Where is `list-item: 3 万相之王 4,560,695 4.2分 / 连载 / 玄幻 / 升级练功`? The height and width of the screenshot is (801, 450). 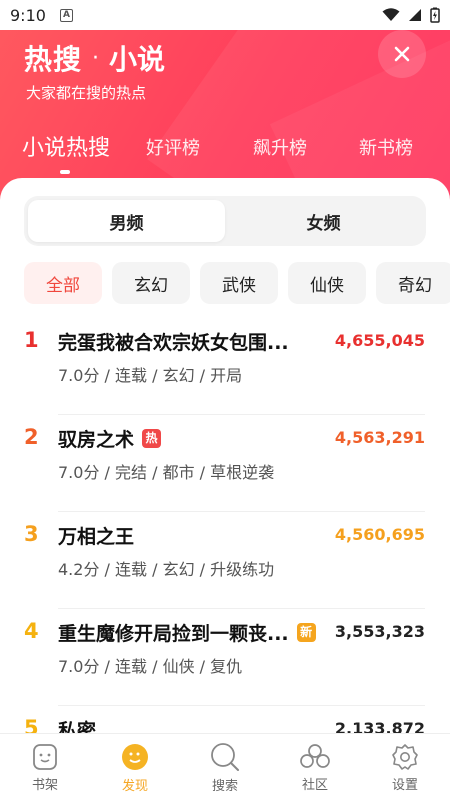
list-item: 3 万相之王 4,560,695 4.2分 / 连载 / 玄幻 / 升级练功 is located at coordinates (225, 560).